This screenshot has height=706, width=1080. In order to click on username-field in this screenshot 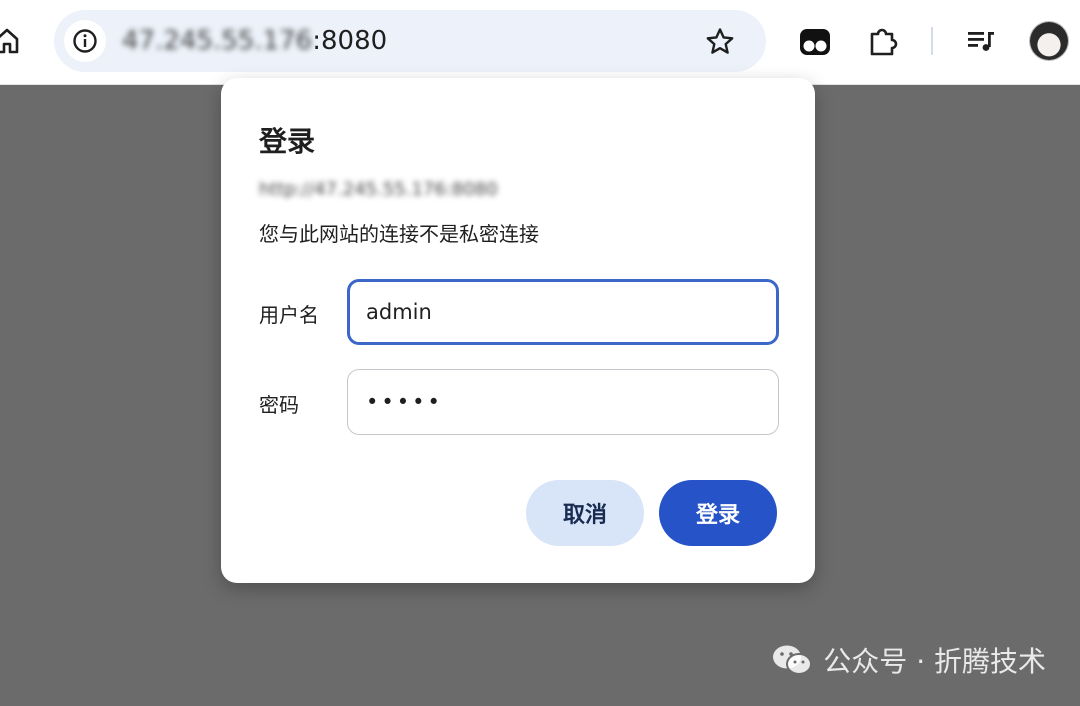, I will do `click(563, 312)`.